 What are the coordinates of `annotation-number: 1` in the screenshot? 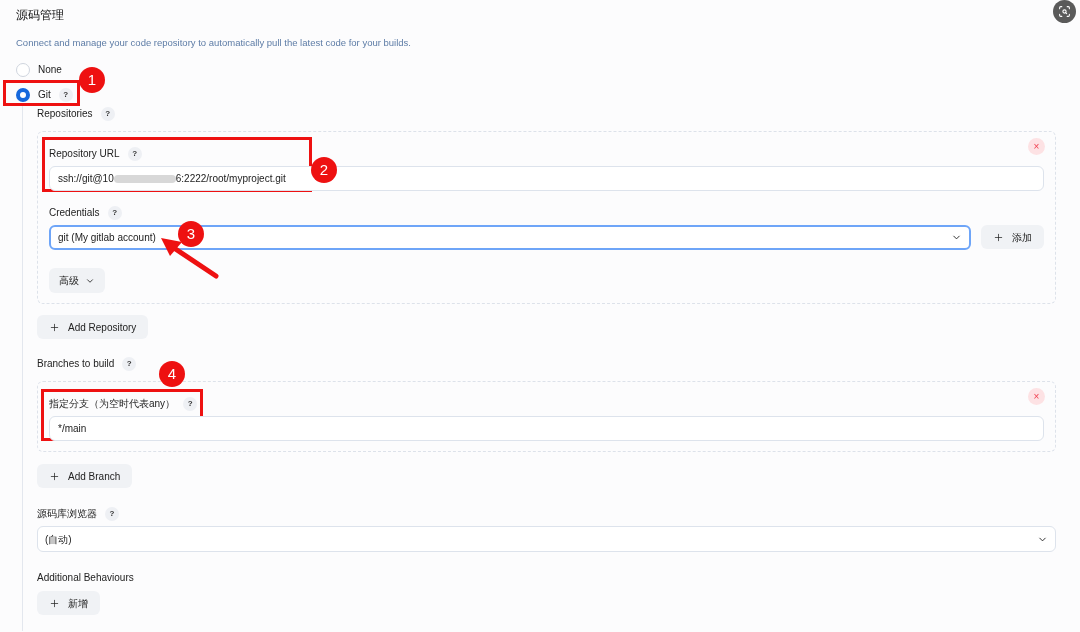 It's located at (92, 80).